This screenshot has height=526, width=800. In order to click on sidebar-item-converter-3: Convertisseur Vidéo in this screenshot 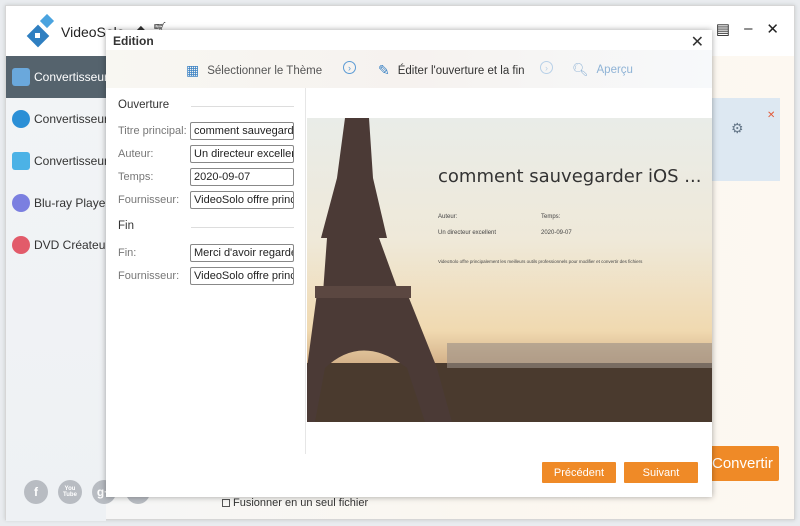, I will do `click(56, 161)`.